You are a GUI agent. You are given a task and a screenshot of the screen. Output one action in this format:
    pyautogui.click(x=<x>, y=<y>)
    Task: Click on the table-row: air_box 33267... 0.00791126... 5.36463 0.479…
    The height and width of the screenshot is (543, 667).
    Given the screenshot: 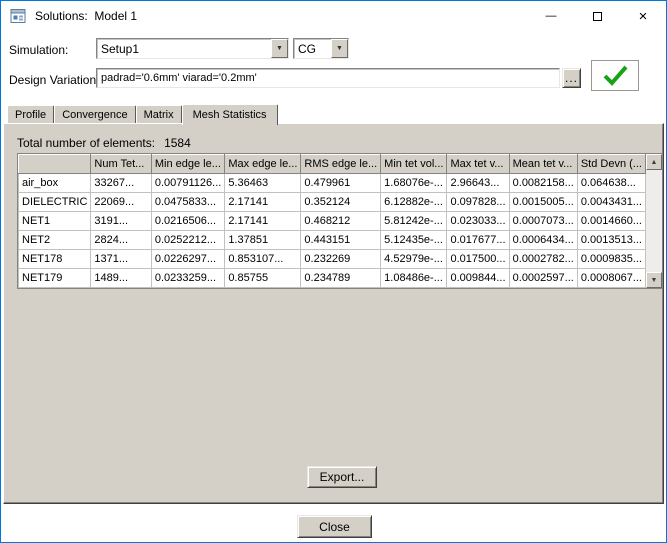 What is the action you would take?
    pyautogui.click(x=332, y=183)
    